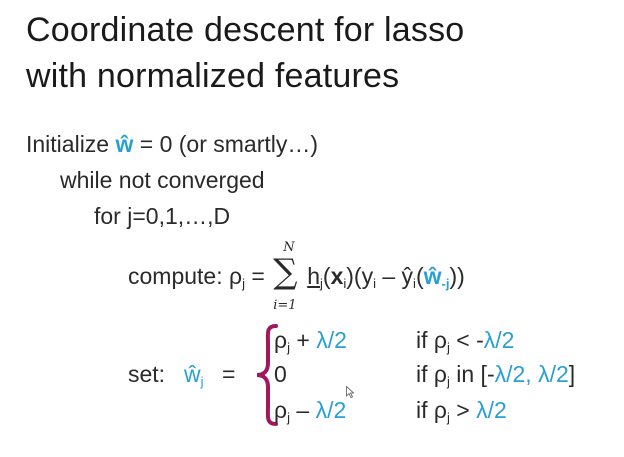 Image resolution: width=624 pixels, height=457 pixels. What do you see at coordinates (226, 144) in the screenshot?
I see `init-suffix: = 0 (or smartly…)` at bounding box center [226, 144].